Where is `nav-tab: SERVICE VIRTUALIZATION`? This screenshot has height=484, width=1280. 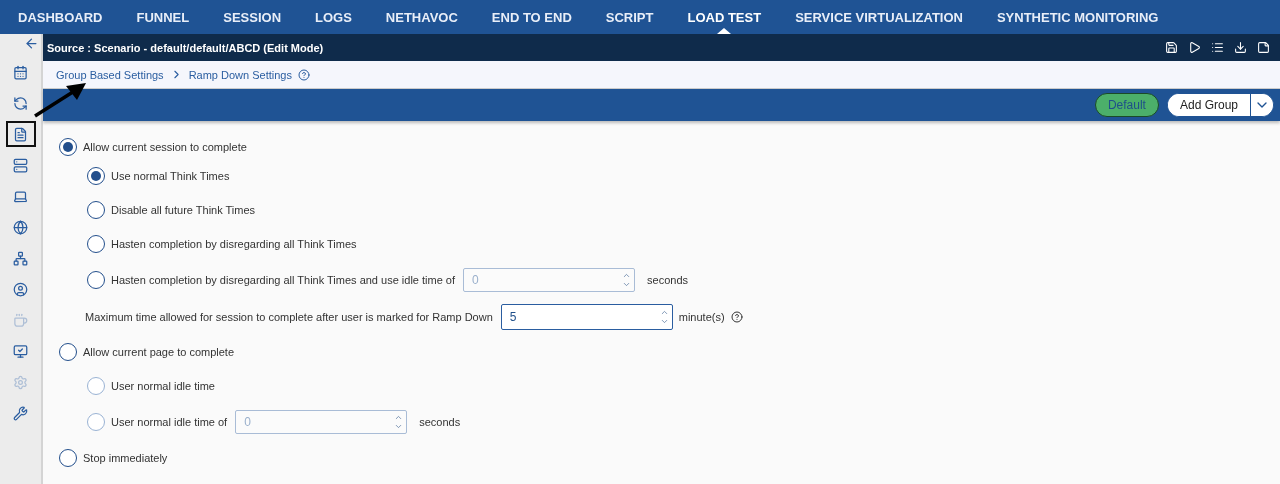
nav-tab: SERVICE VIRTUALIZATION is located at coordinates (879, 17).